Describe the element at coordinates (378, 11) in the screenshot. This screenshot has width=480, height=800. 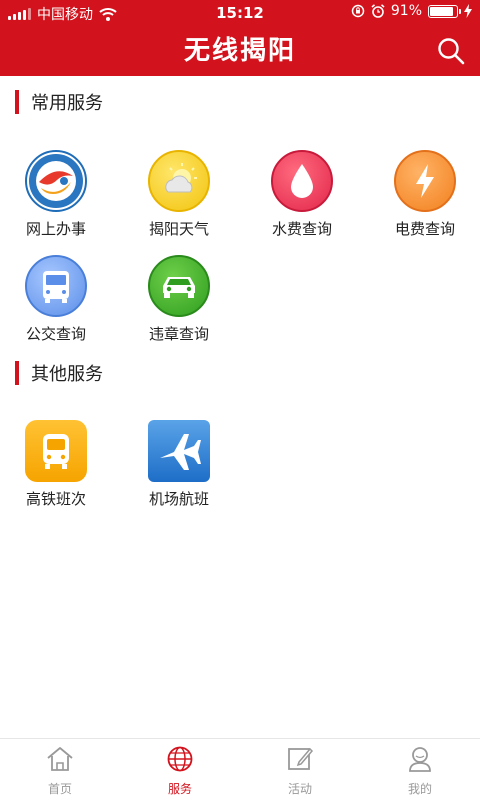
I see `alarm-icon` at that location.